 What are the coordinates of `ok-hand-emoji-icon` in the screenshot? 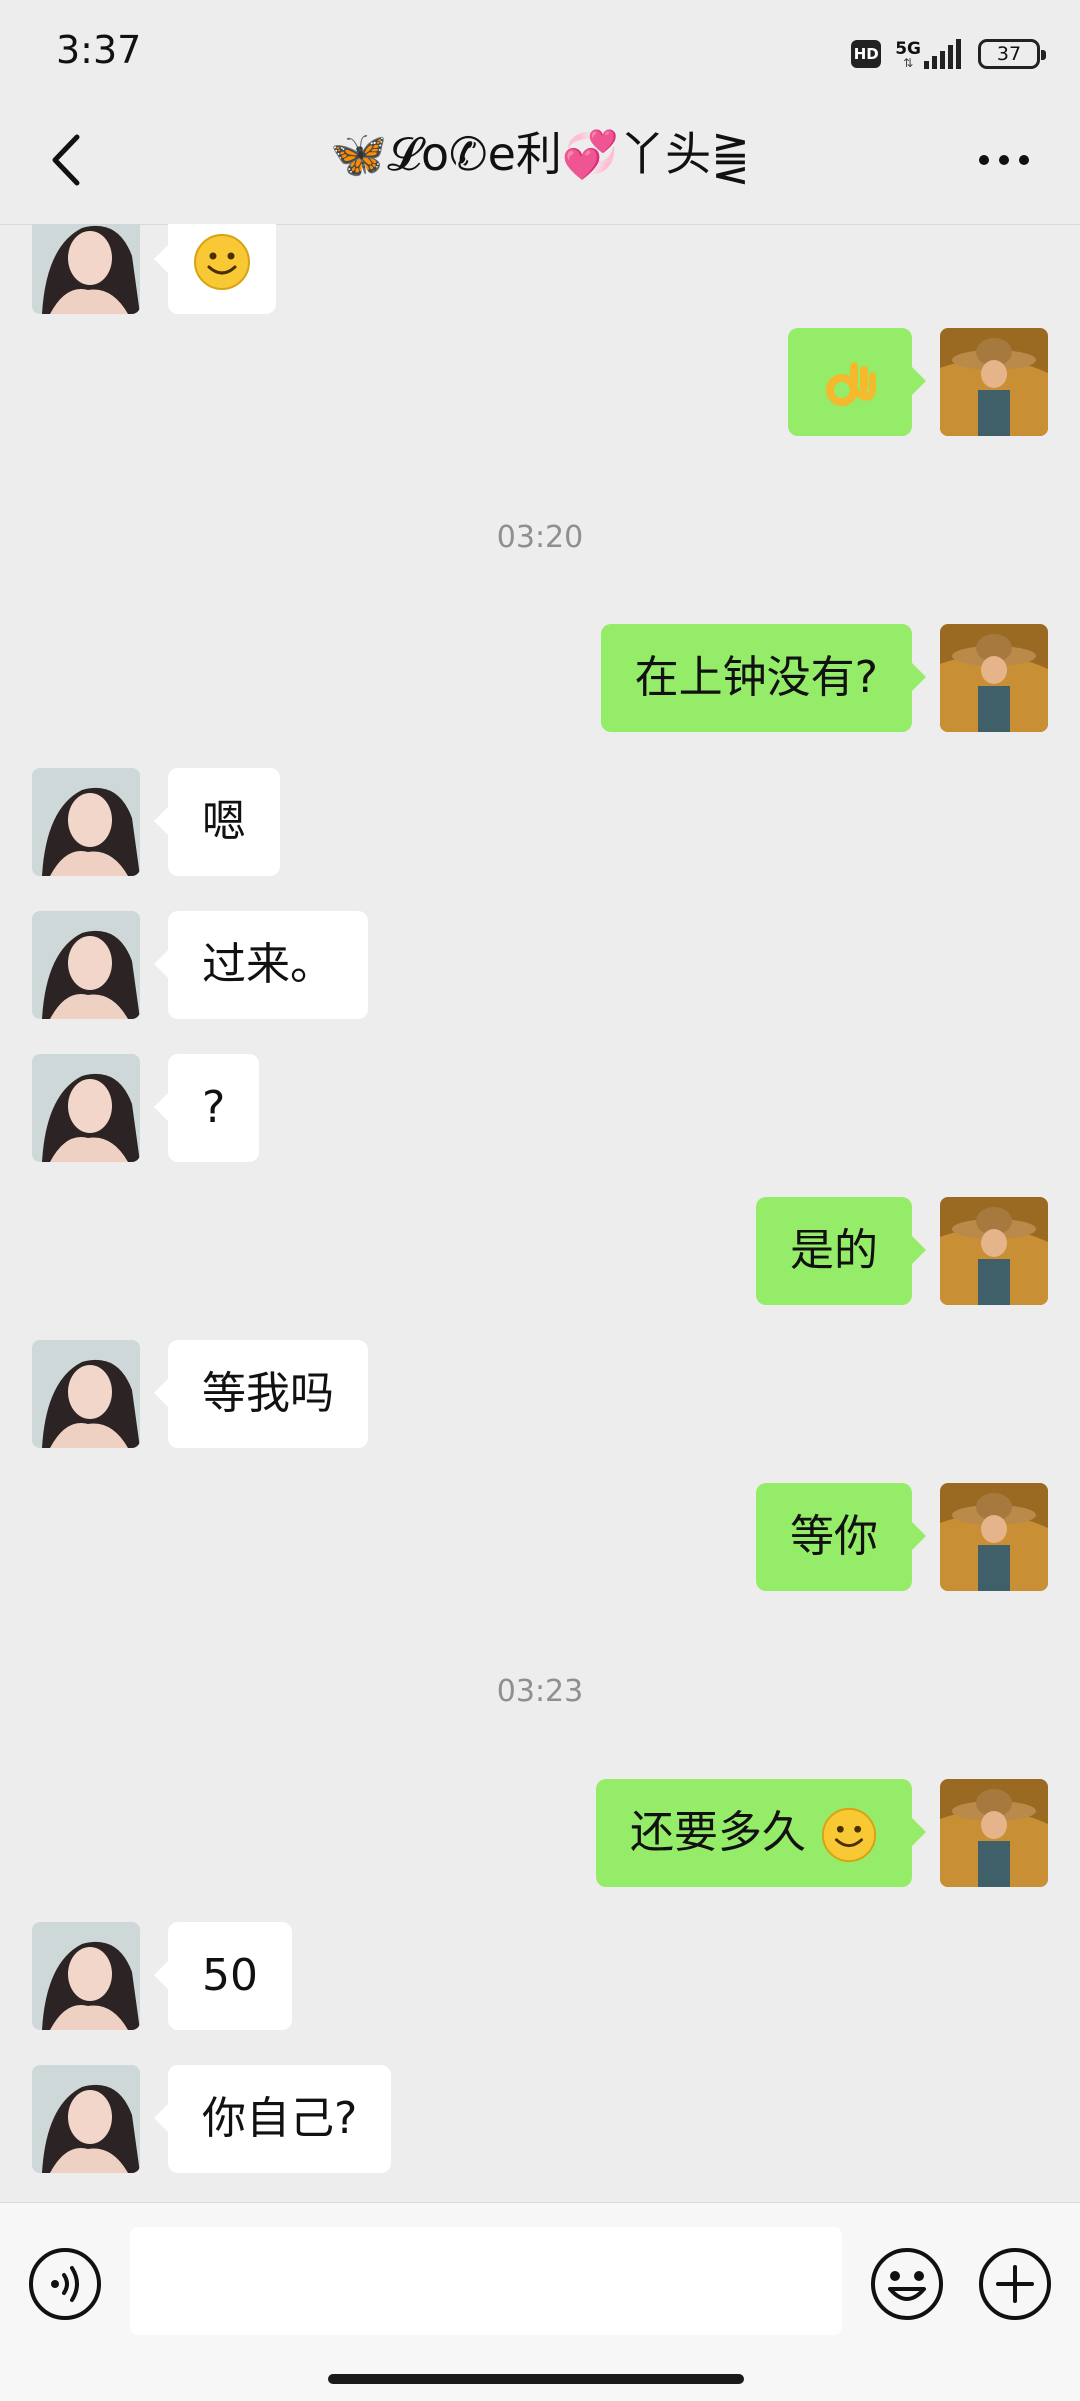 It's located at (850, 384).